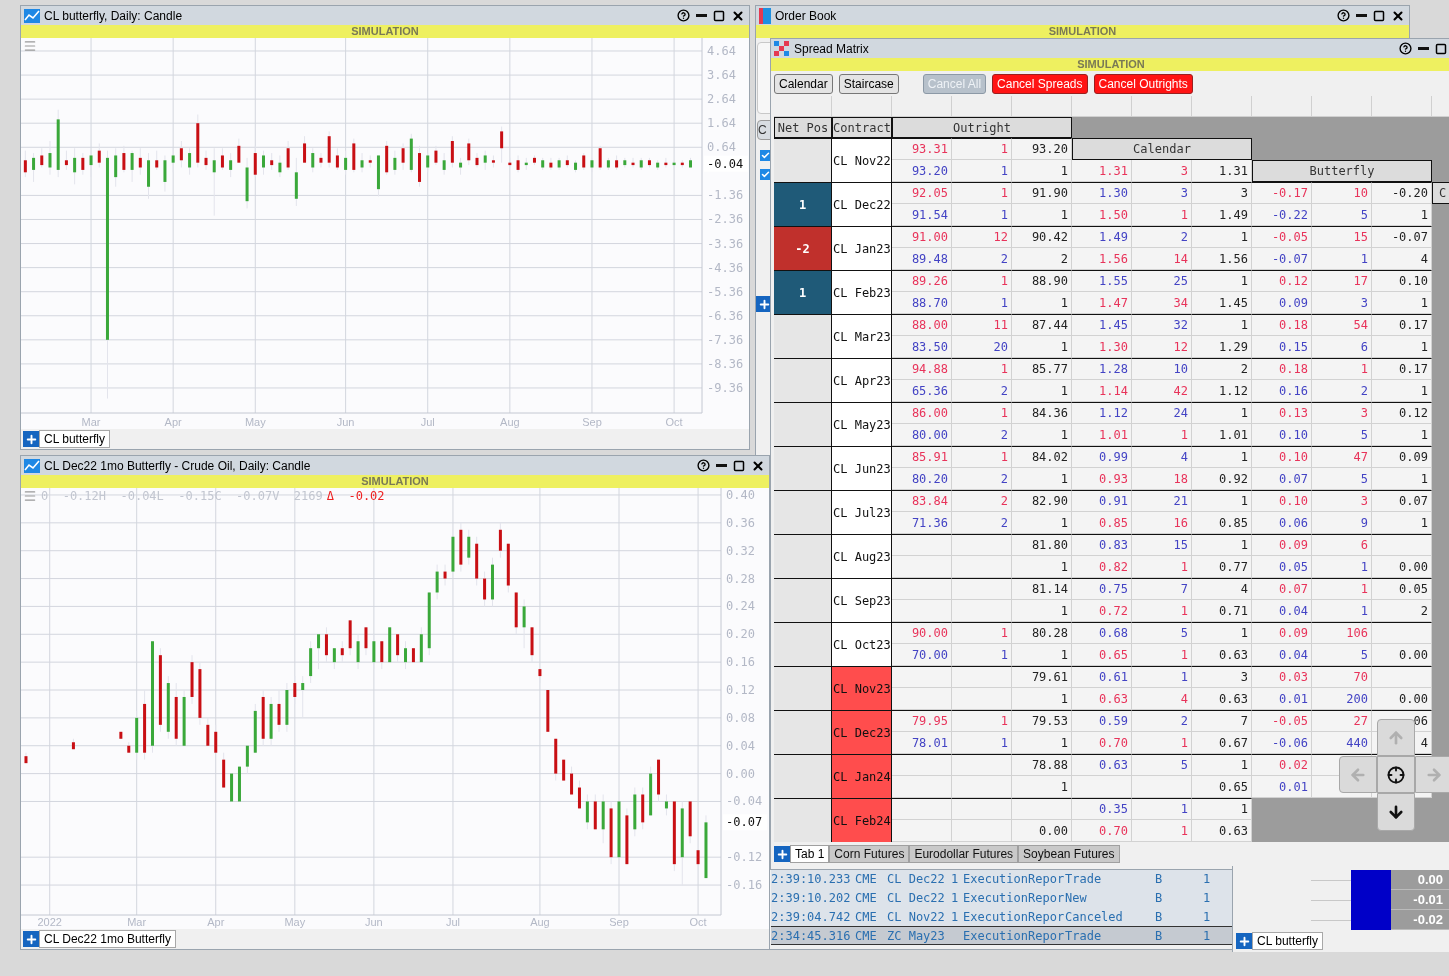  What do you see at coordinates (744, 801) in the screenshot?
I see `y-axis-label: -0.04` at bounding box center [744, 801].